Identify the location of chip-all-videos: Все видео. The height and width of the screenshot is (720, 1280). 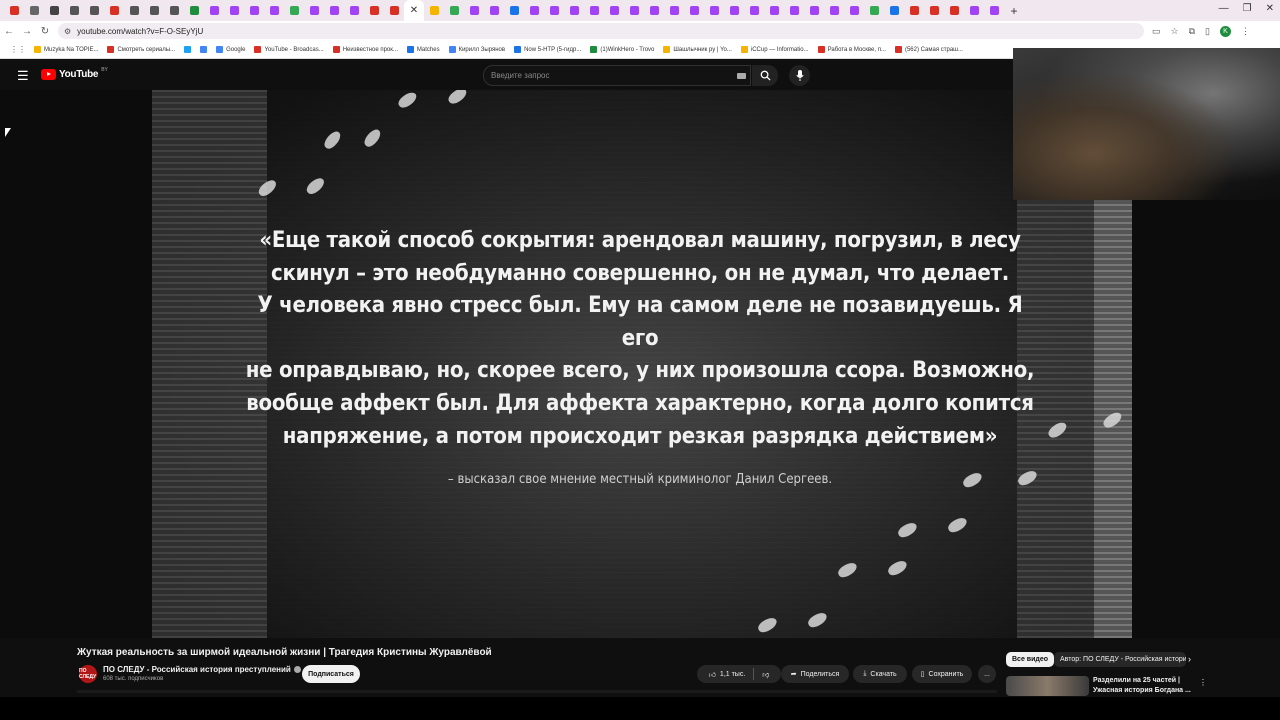
(1030, 659).